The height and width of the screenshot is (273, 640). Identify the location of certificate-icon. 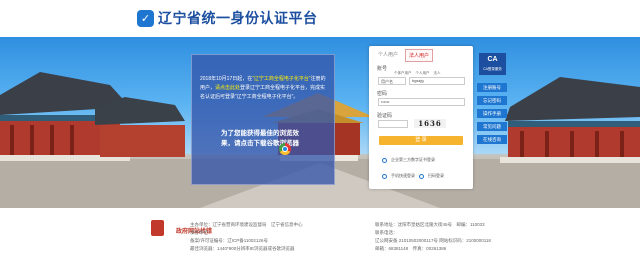
(384, 160).